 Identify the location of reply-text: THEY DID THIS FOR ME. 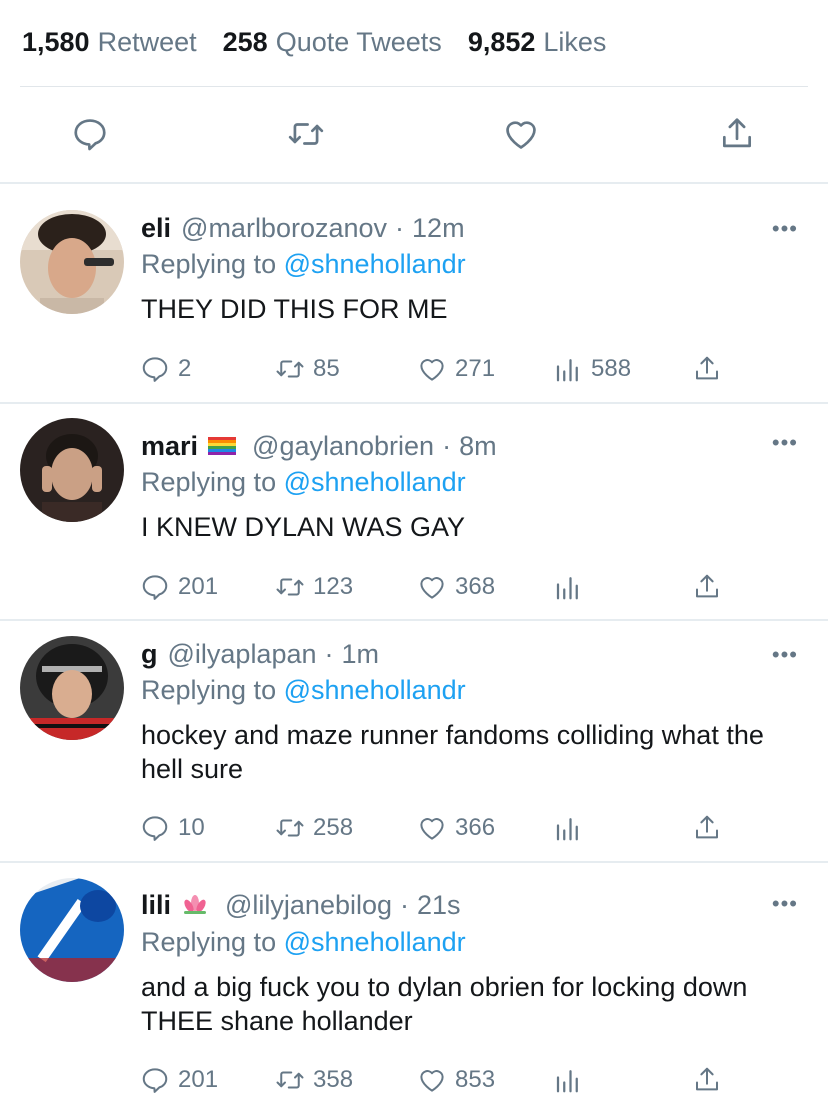
(294, 309).